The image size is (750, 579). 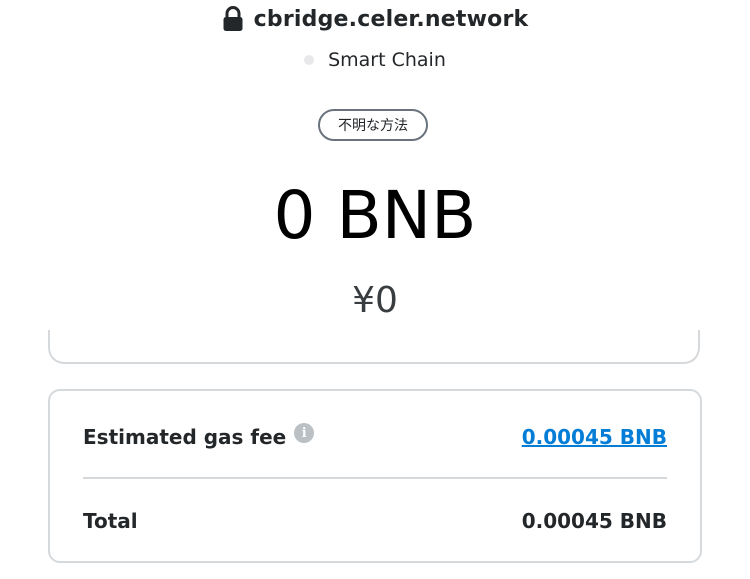 I want to click on divider, so click(x=375, y=478).